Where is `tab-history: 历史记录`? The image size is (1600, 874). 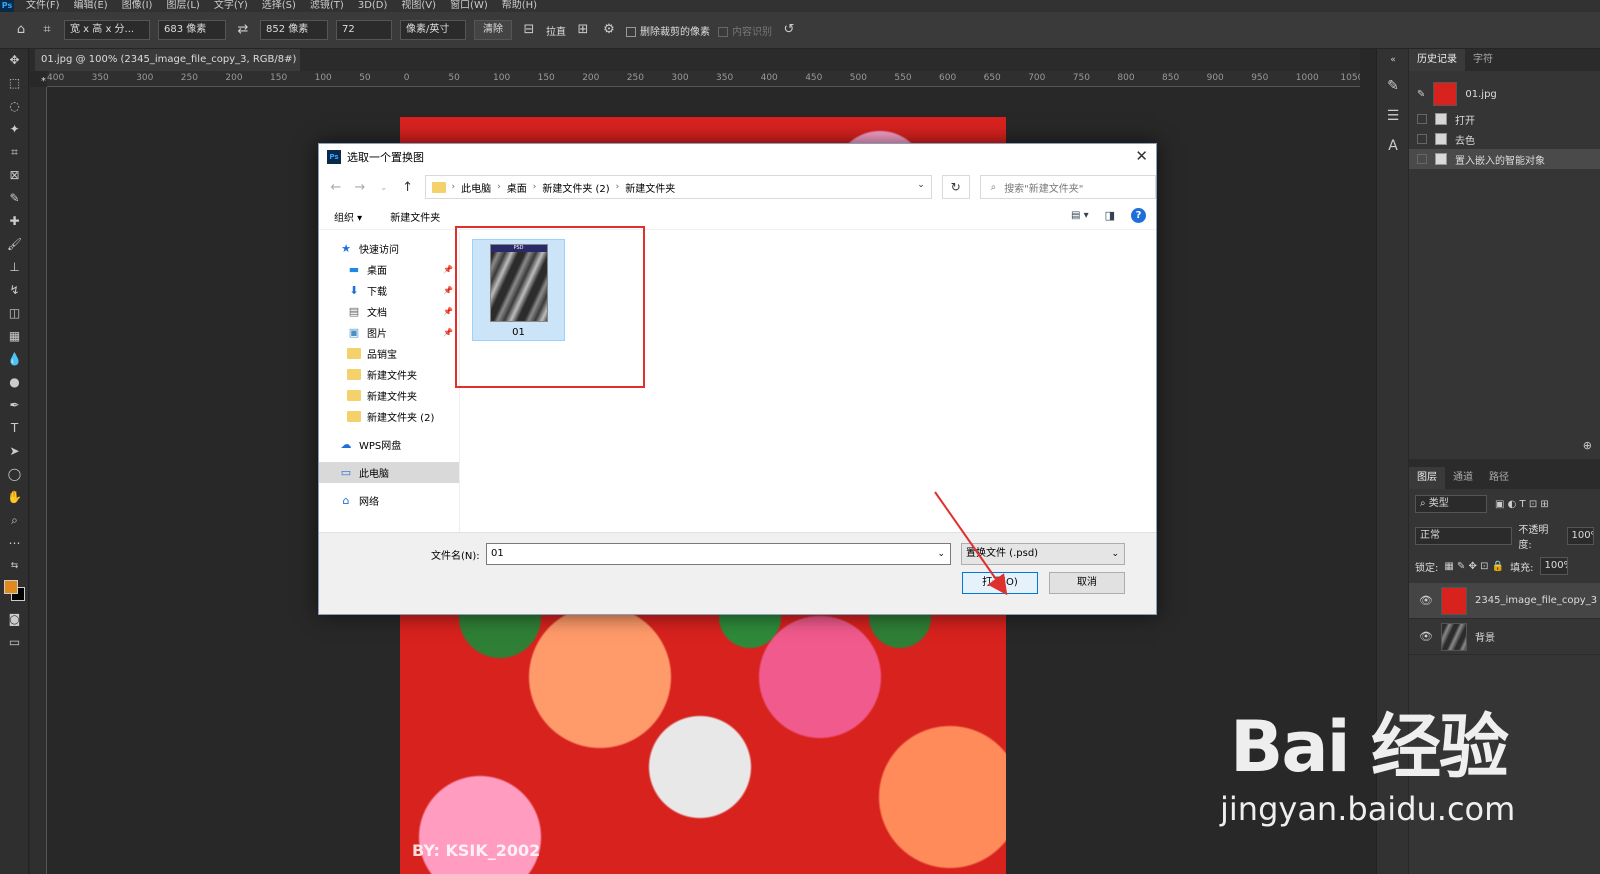
tab-history: 历史记录 is located at coordinates (1437, 60).